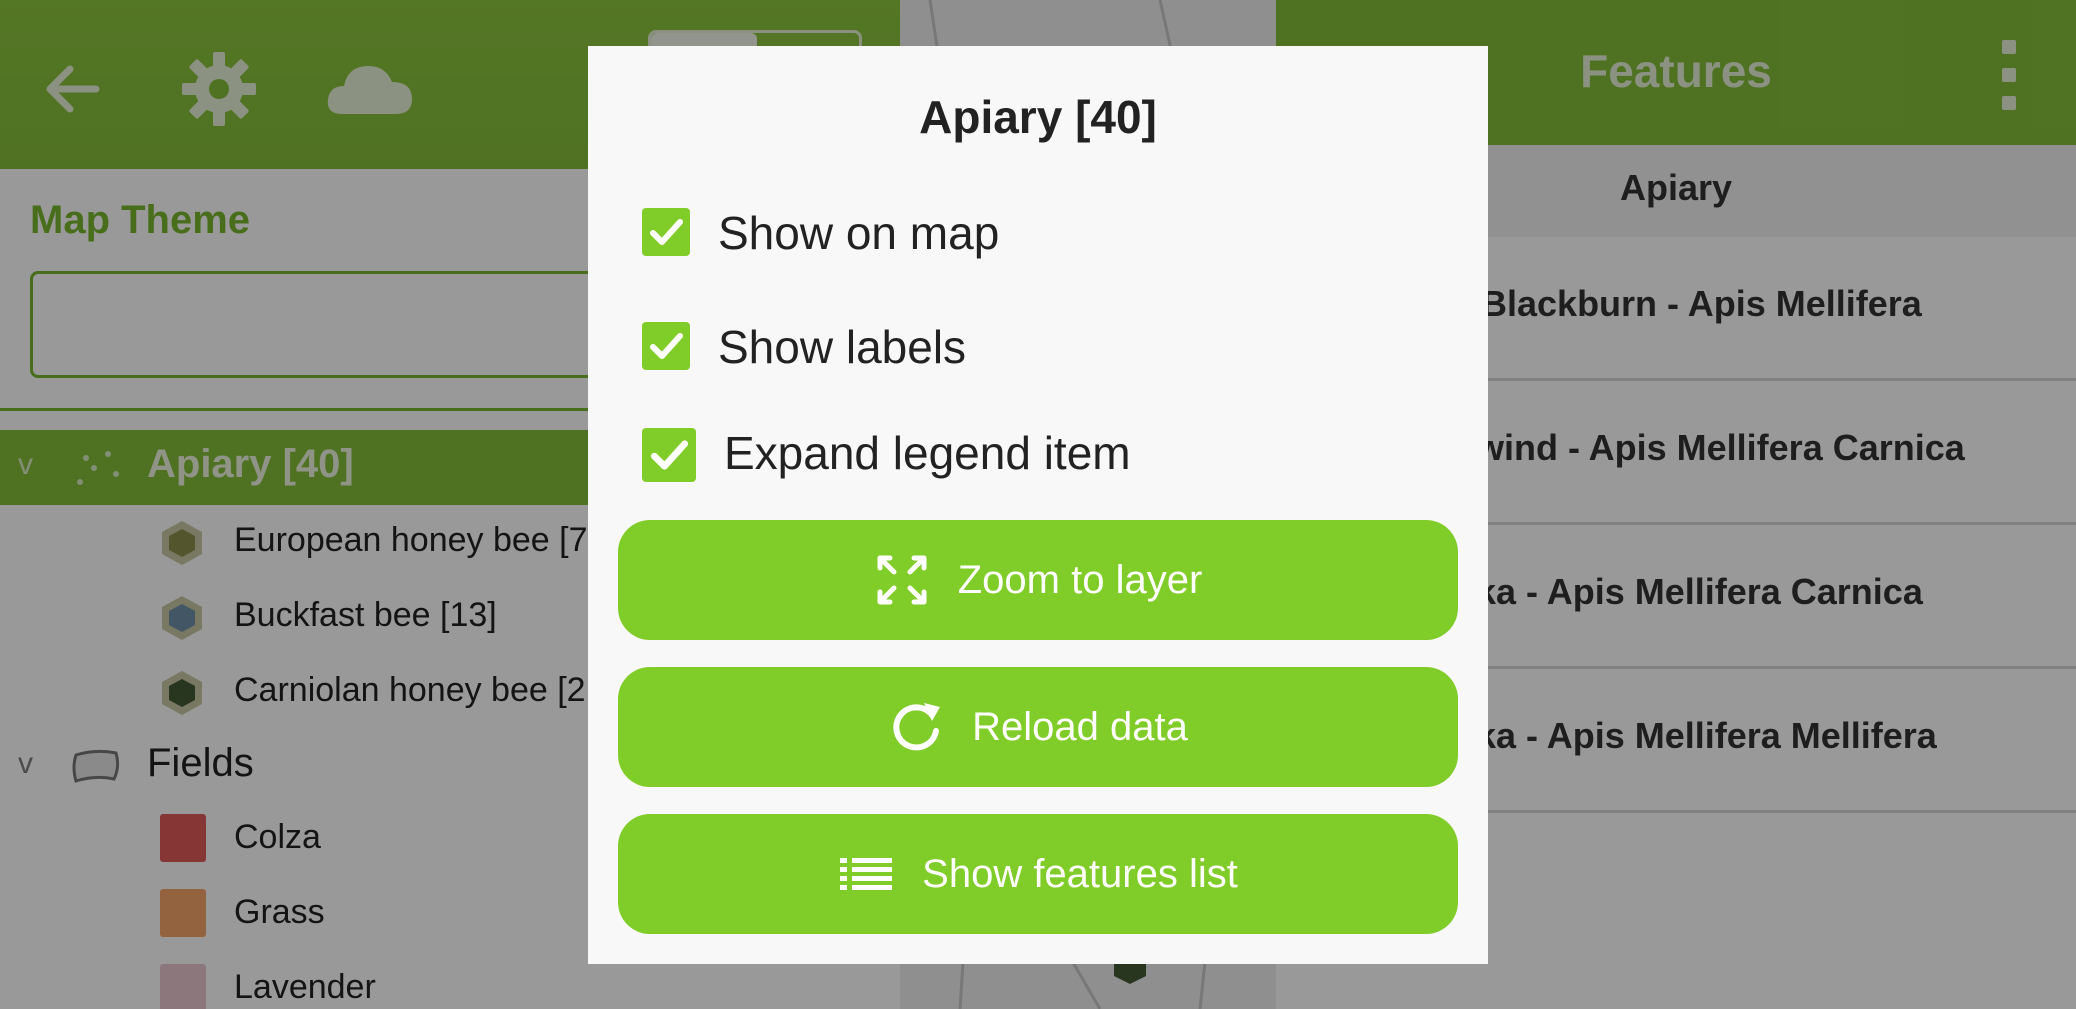  I want to click on show-features-list-button: Show features list, so click(1038, 874).